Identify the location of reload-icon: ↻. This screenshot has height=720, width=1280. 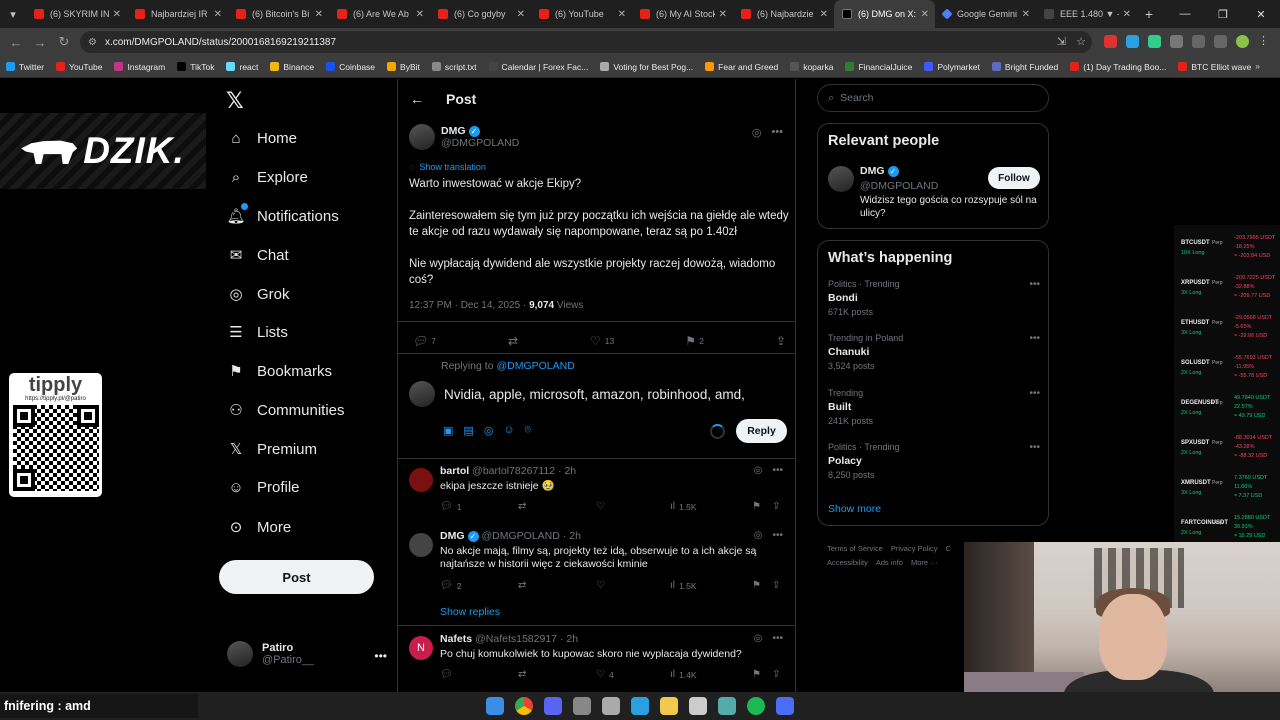
(64, 42).